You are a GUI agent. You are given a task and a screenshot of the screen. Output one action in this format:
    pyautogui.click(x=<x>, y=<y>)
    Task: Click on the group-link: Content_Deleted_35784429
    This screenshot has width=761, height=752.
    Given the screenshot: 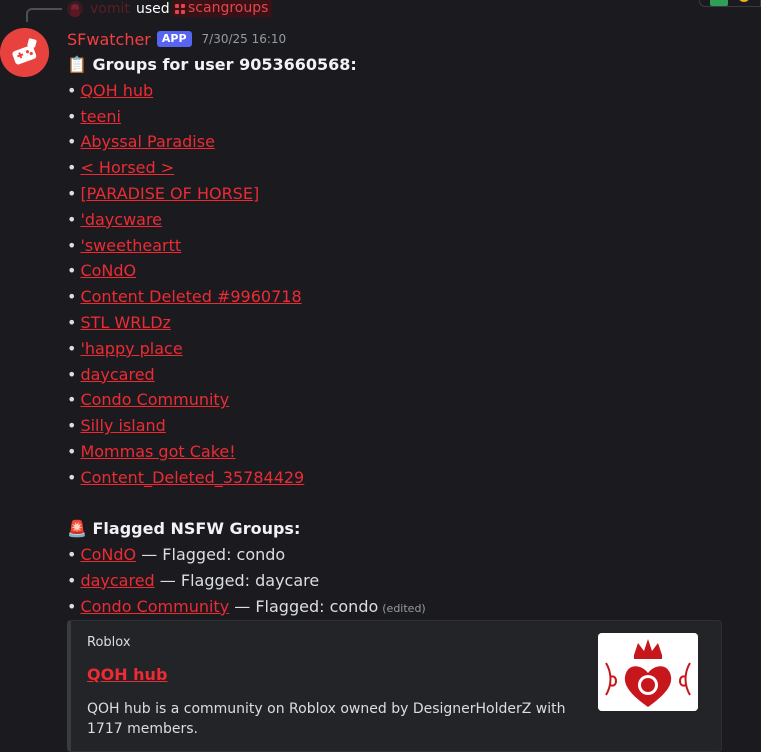 What is the action you would take?
    pyautogui.click(x=192, y=477)
    